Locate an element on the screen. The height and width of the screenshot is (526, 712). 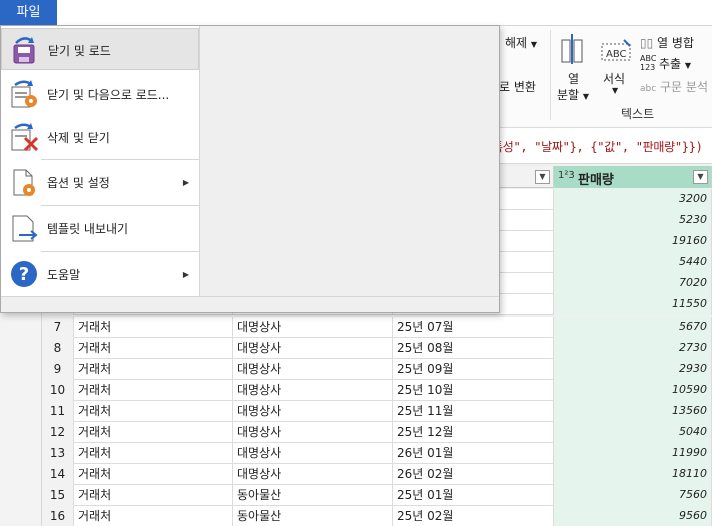
export-template-item: 템플릿 내보내기 is located at coordinates (100, 228).